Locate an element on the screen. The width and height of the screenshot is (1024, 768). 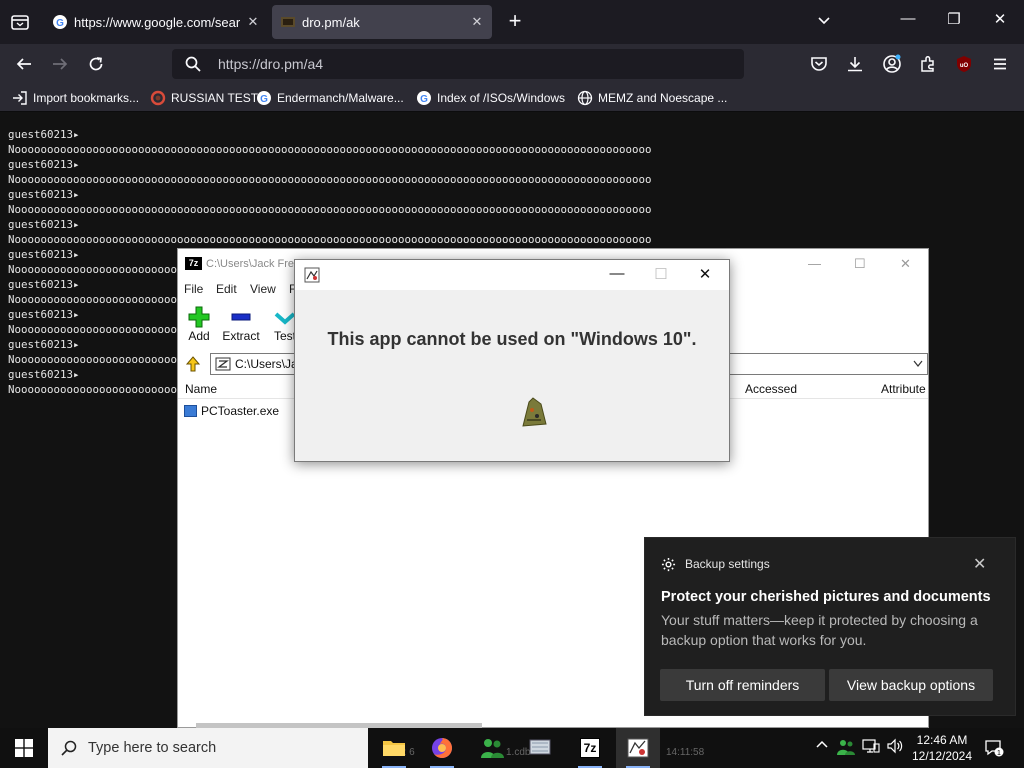
extract-button: Extract is located at coordinates (241, 324).